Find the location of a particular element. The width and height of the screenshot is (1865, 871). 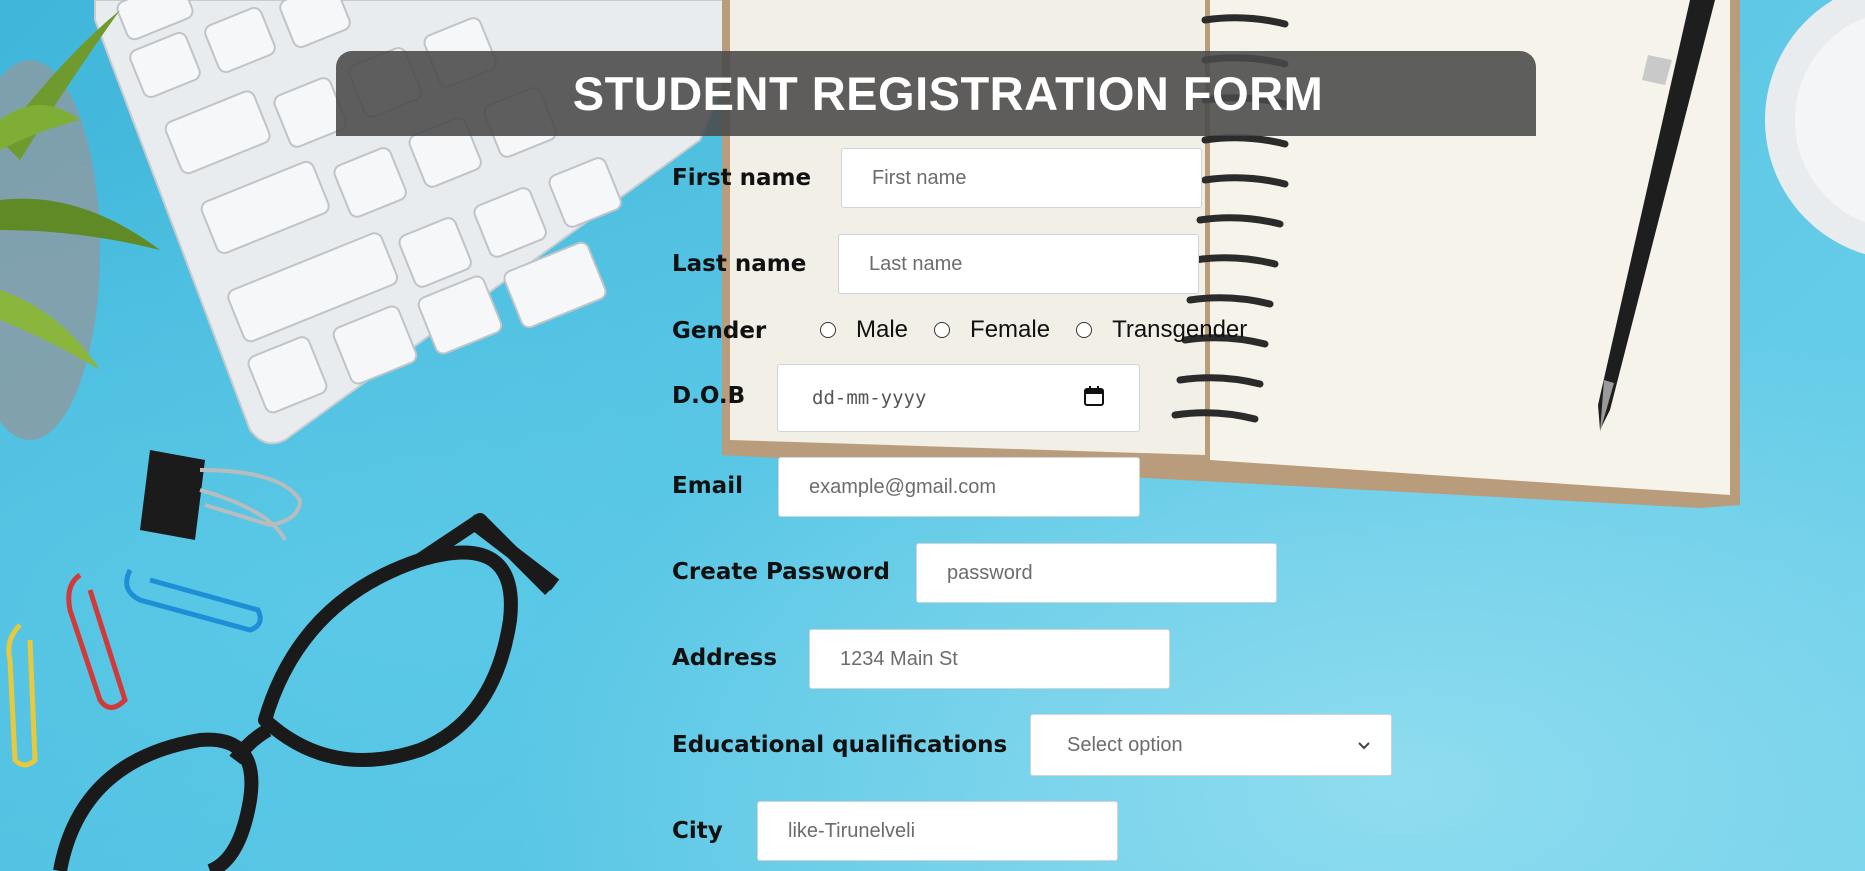

dob-label: D.O.B is located at coordinates (709, 396).